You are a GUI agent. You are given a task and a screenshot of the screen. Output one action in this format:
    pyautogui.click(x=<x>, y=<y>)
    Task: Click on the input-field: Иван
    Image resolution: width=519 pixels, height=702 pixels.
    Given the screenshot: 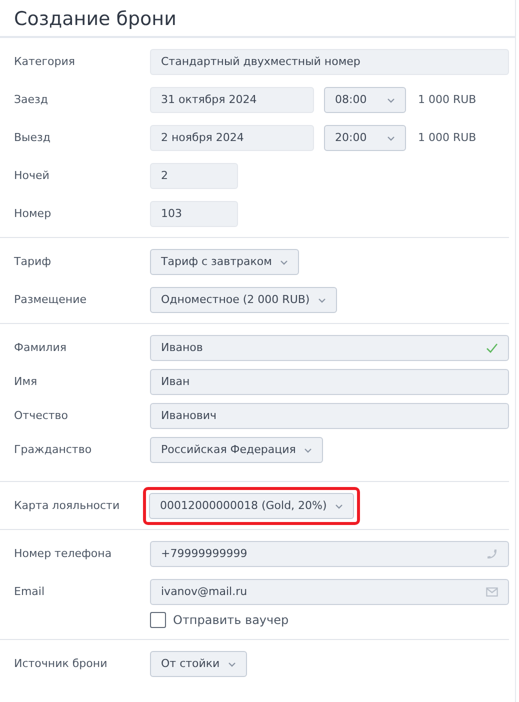 What is the action you would take?
    pyautogui.click(x=329, y=382)
    